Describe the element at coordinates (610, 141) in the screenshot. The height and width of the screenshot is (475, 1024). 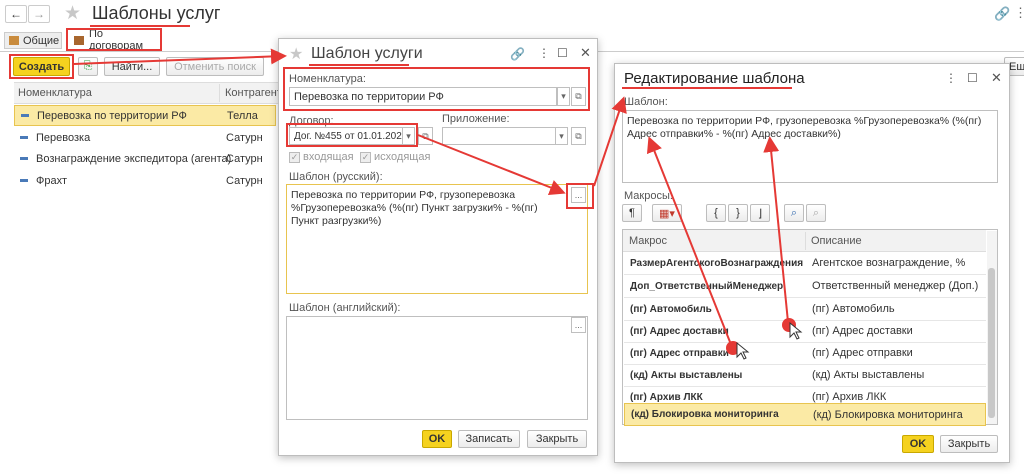
I see `arrow-ellipsis-to-edit` at that location.